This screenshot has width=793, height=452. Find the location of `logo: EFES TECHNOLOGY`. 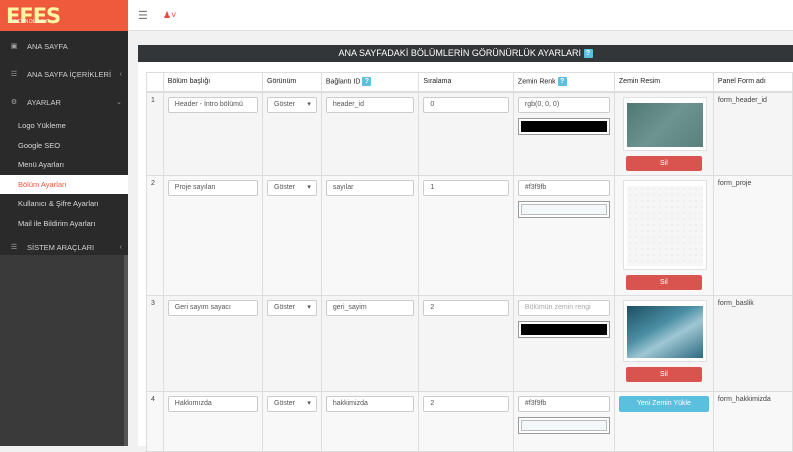

logo: EFES TECHNOLOGY is located at coordinates (64, 15).